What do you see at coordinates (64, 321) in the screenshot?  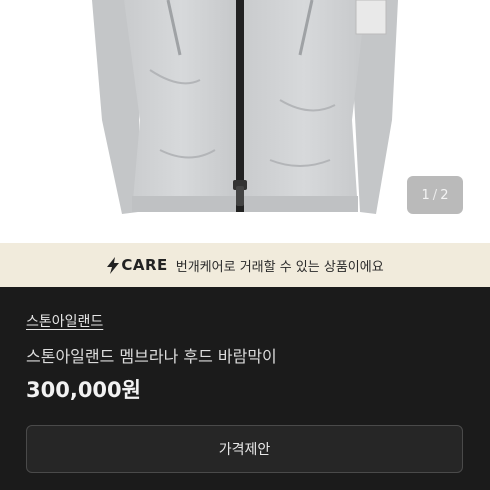 I see `store-link: 스톤아일랜드` at bounding box center [64, 321].